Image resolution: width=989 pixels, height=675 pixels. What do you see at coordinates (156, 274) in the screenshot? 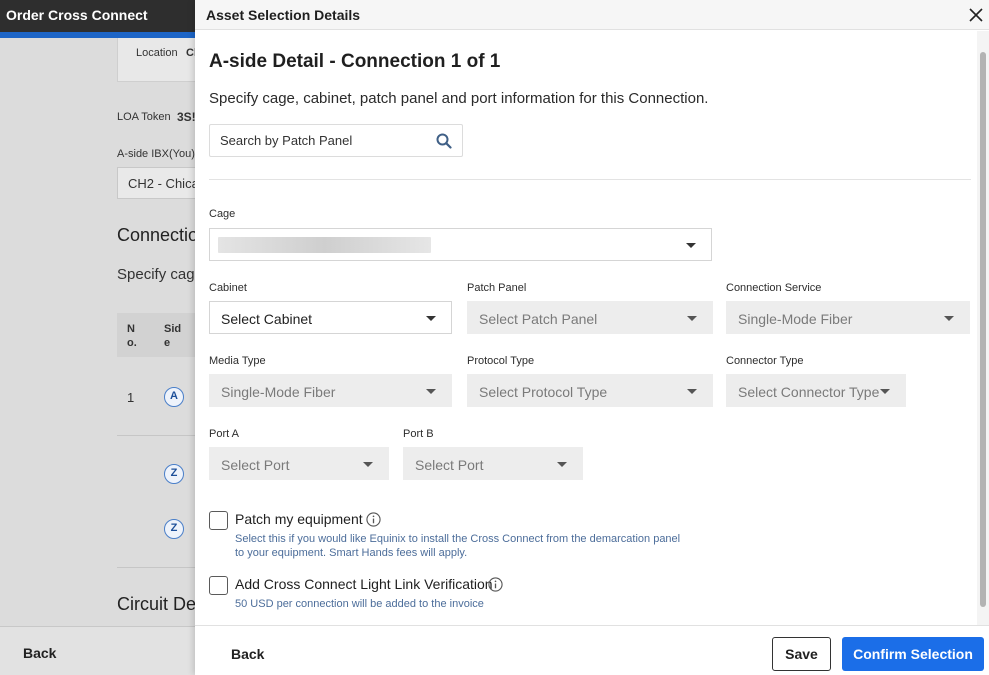
I see `connections-subtext: Specify cag` at bounding box center [156, 274].